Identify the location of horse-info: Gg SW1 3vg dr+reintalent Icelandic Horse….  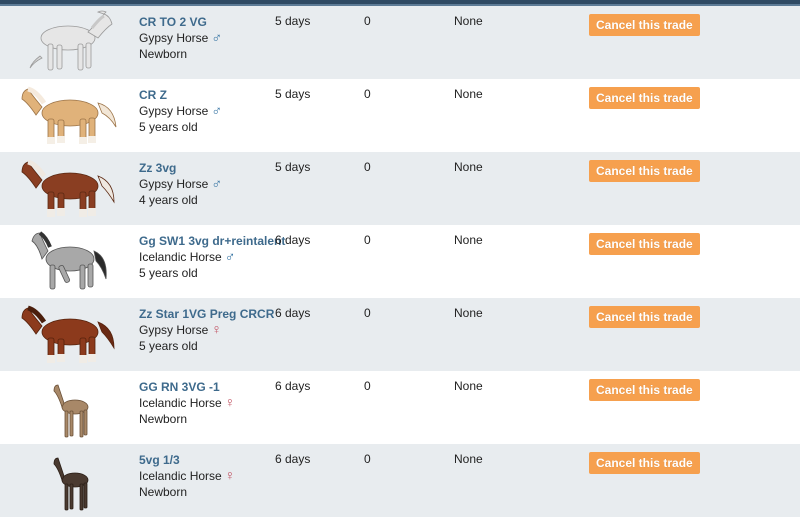
(212, 257).